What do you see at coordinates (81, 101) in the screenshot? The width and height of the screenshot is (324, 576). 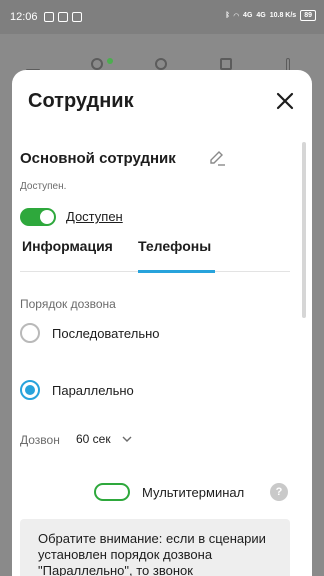 I see `sheet-title: Сотрудник` at bounding box center [81, 101].